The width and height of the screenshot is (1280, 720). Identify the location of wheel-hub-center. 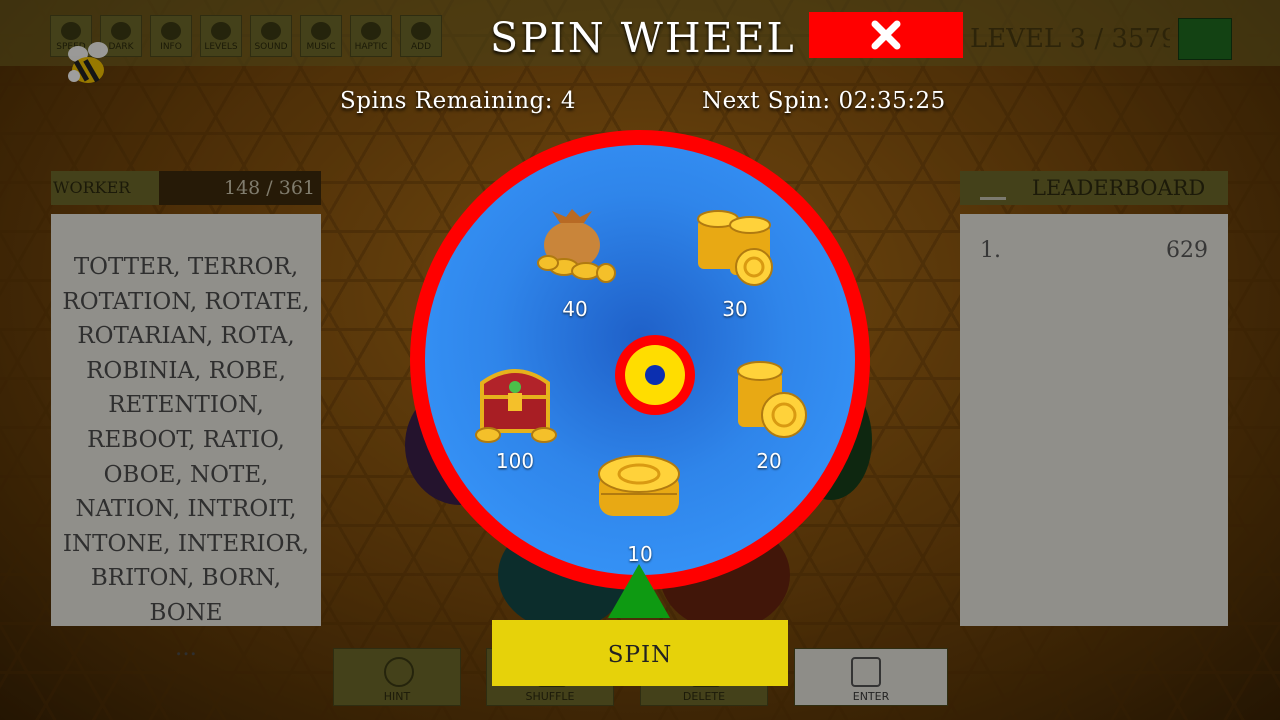
(655, 375).